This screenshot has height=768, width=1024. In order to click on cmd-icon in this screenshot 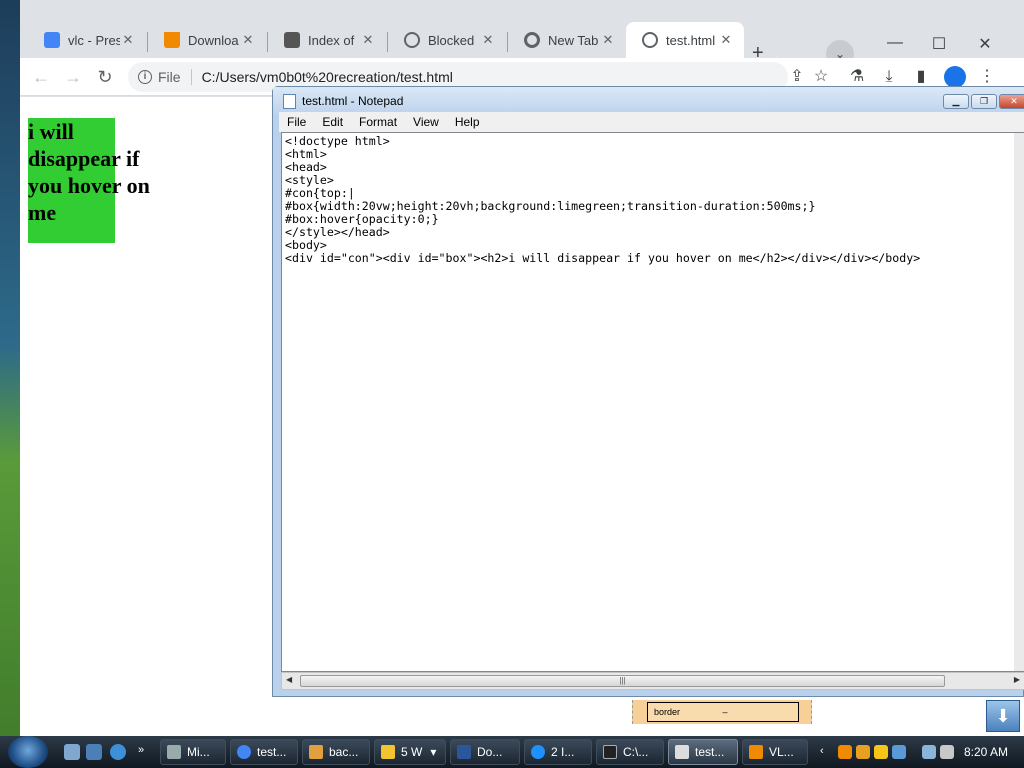, I will do `click(610, 752)`.